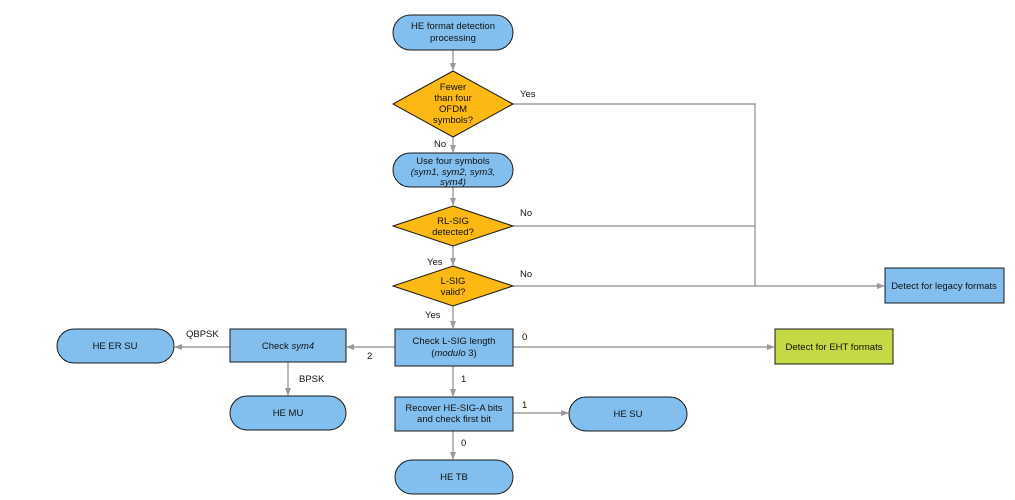 Image resolution: width=1015 pixels, height=500 pixels. I want to click on decision-ofdm-line3: OFDM, so click(453, 109).